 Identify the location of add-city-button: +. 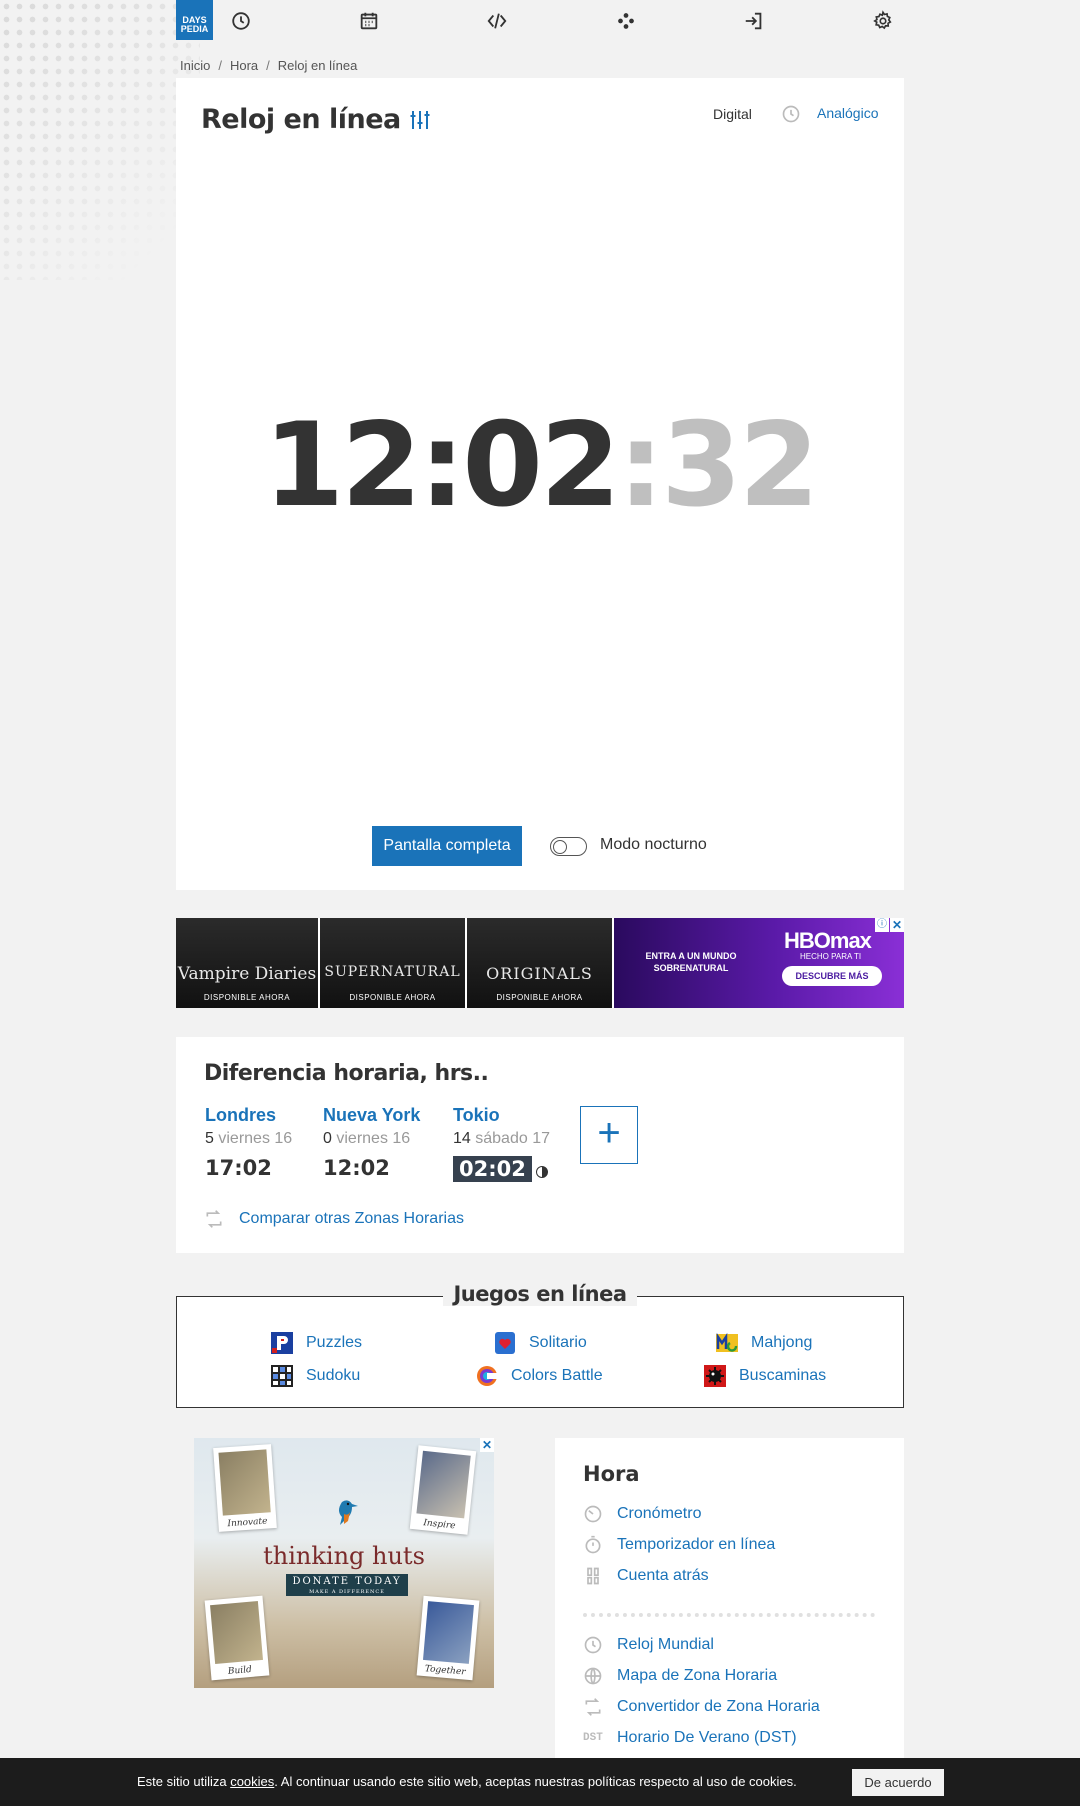
(609, 1135).